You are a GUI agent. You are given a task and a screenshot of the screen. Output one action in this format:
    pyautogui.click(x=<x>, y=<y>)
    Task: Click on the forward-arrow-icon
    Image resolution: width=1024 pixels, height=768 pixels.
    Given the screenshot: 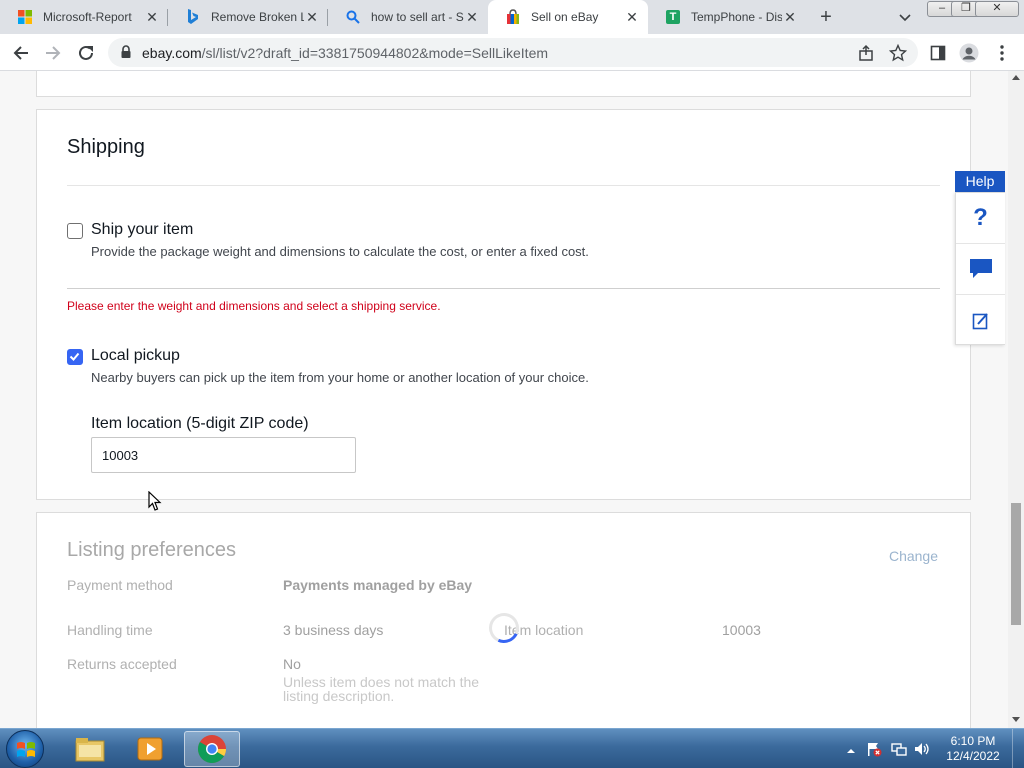 What is the action you would take?
    pyautogui.click(x=53, y=53)
    